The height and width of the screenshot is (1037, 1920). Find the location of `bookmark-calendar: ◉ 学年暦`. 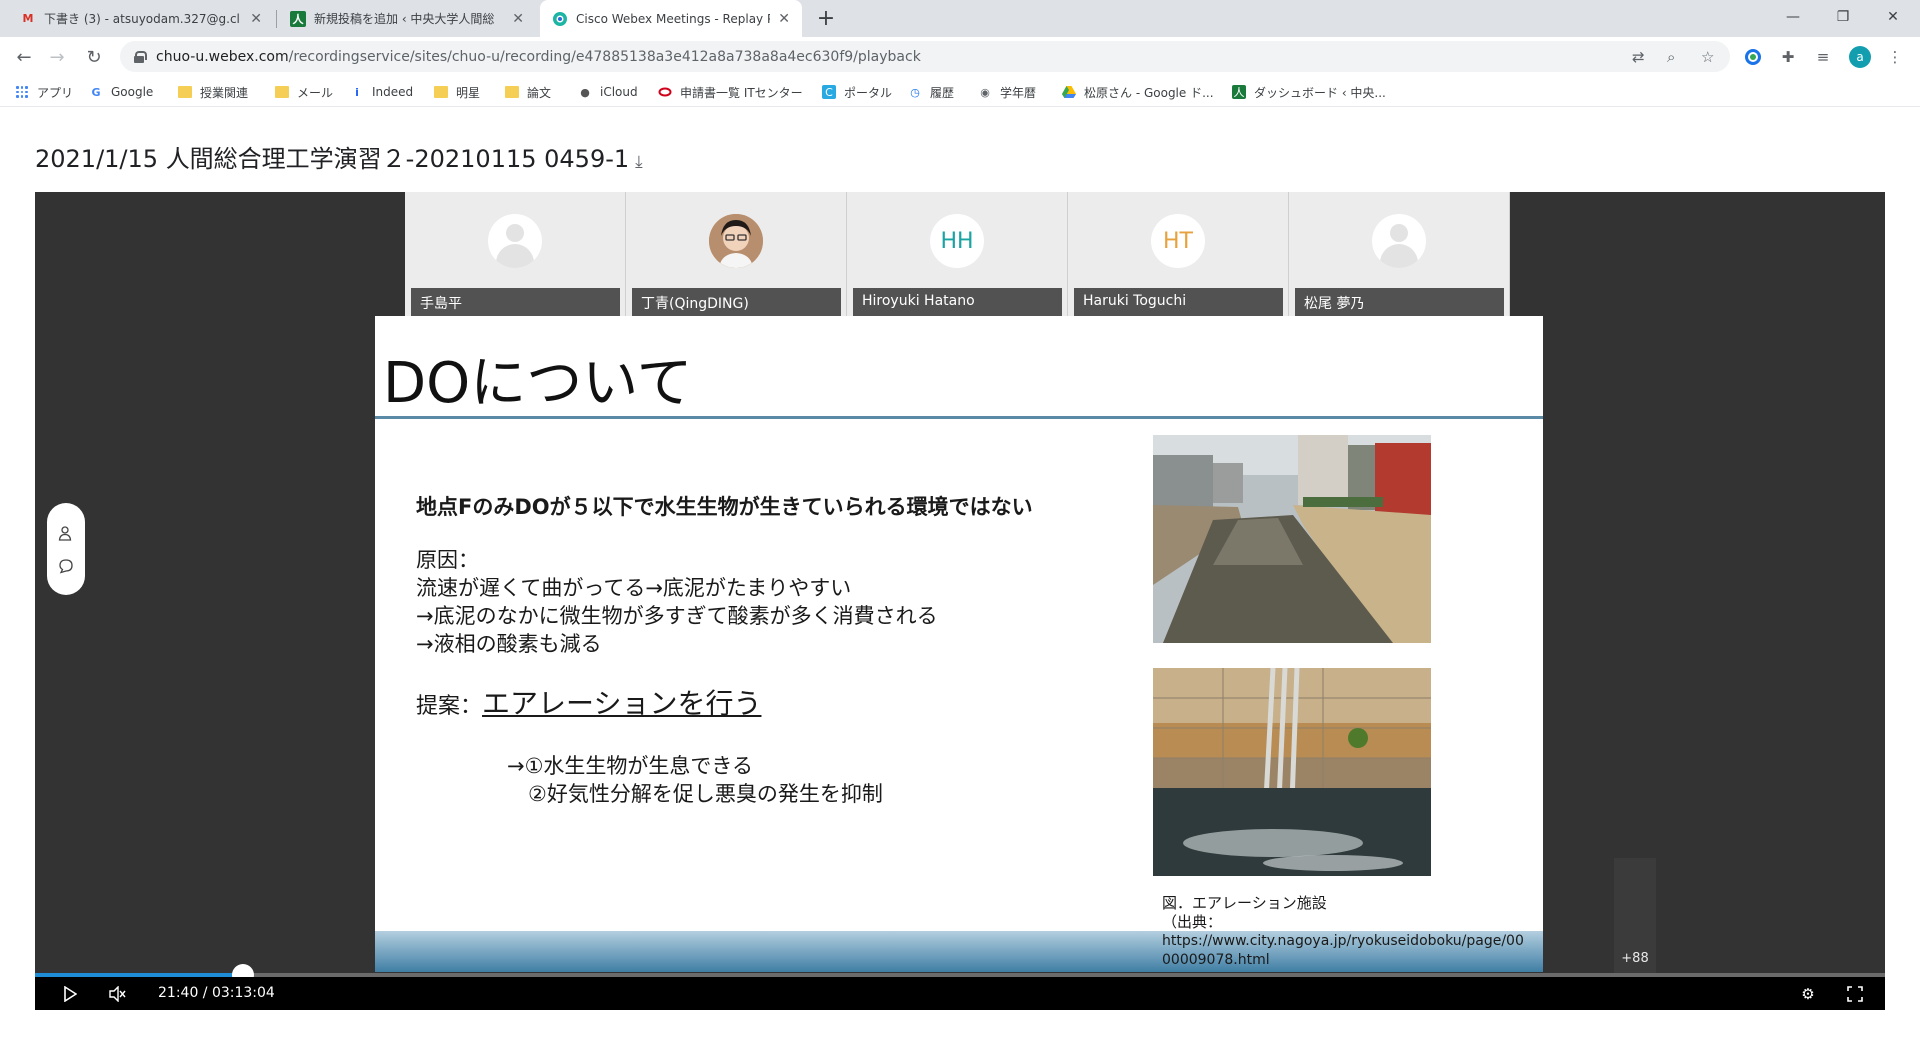

bookmark-calendar: ◉ 学年暦 is located at coordinates (1007, 92).